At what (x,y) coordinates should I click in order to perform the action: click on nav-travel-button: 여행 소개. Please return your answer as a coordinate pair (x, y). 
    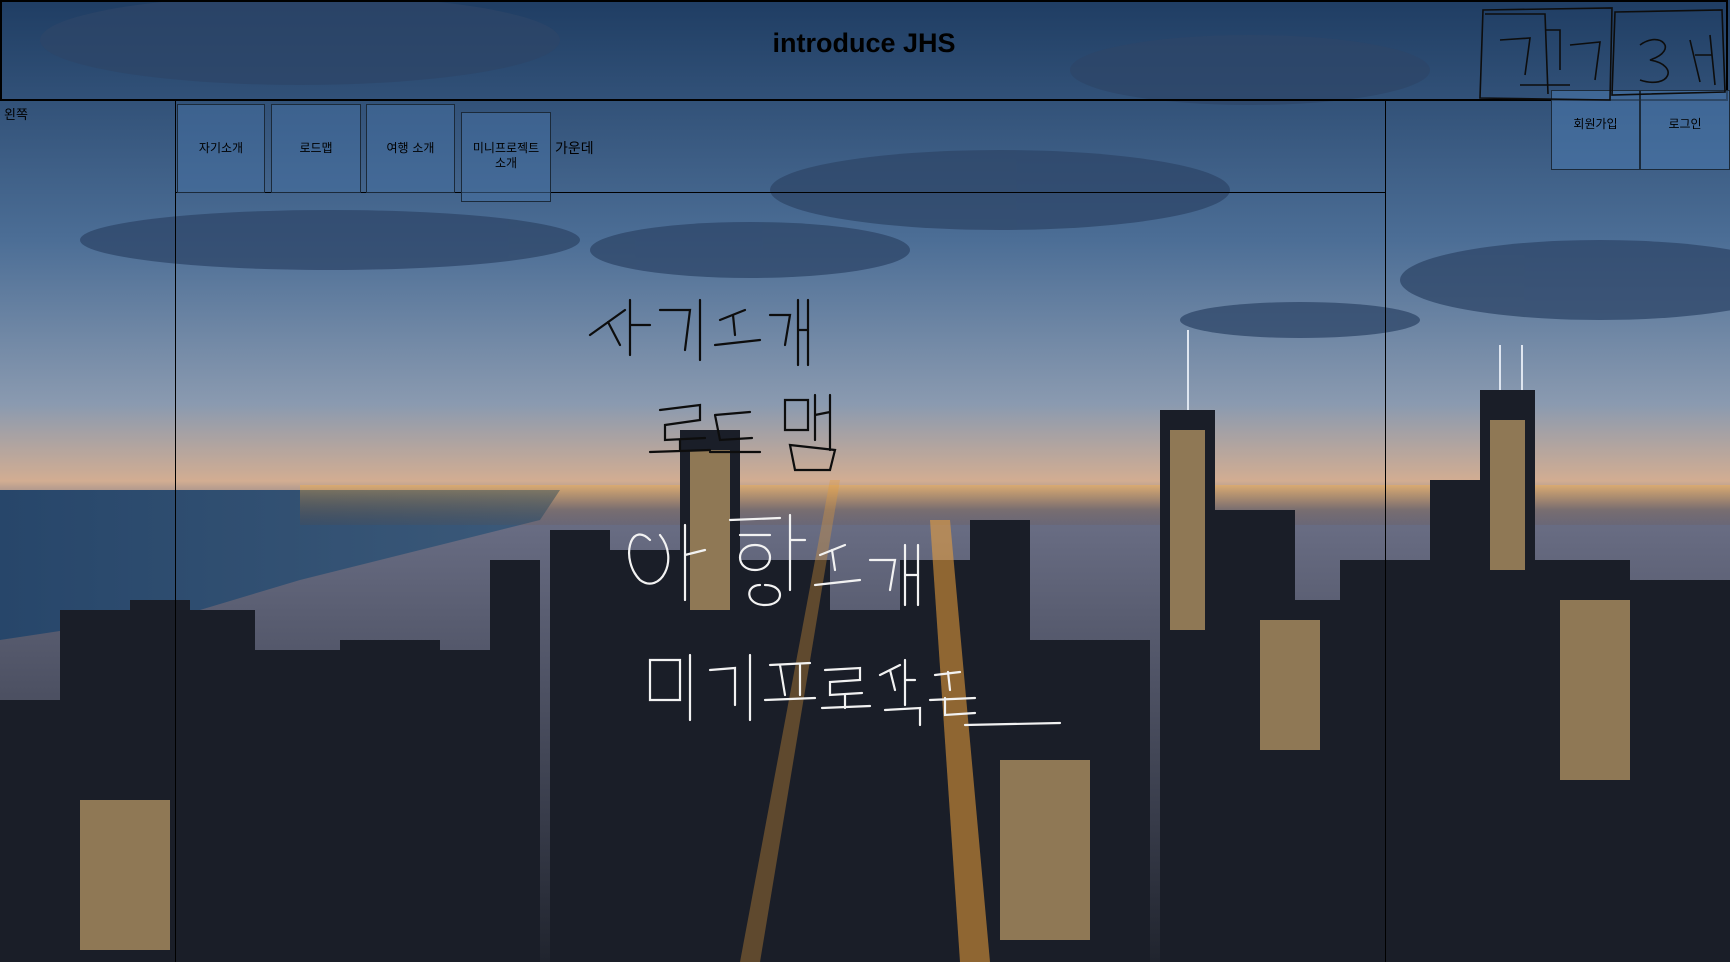
    Looking at the image, I should click on (410, 148).